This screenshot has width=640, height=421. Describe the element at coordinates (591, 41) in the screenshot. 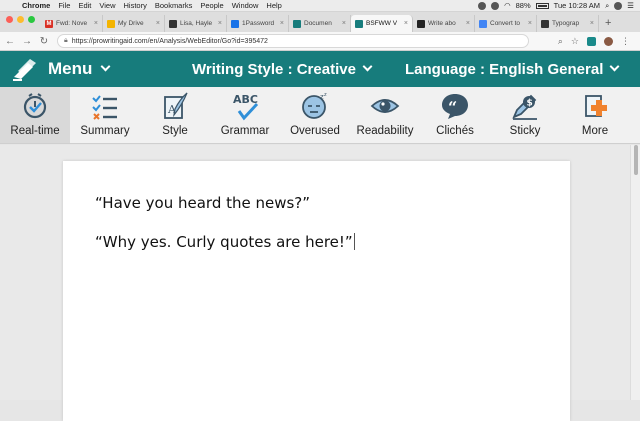

I see `extension-icon` at that location.